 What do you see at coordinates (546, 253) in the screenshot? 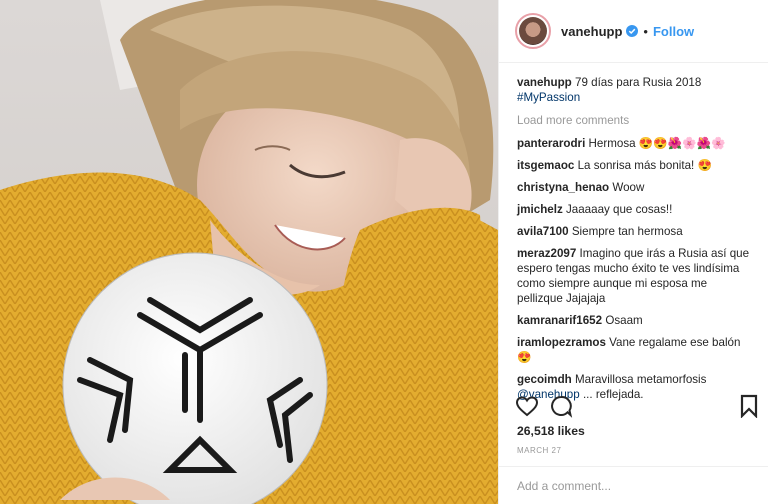
I see `comment-username: meraz2097` at bounding box center [546, 253].